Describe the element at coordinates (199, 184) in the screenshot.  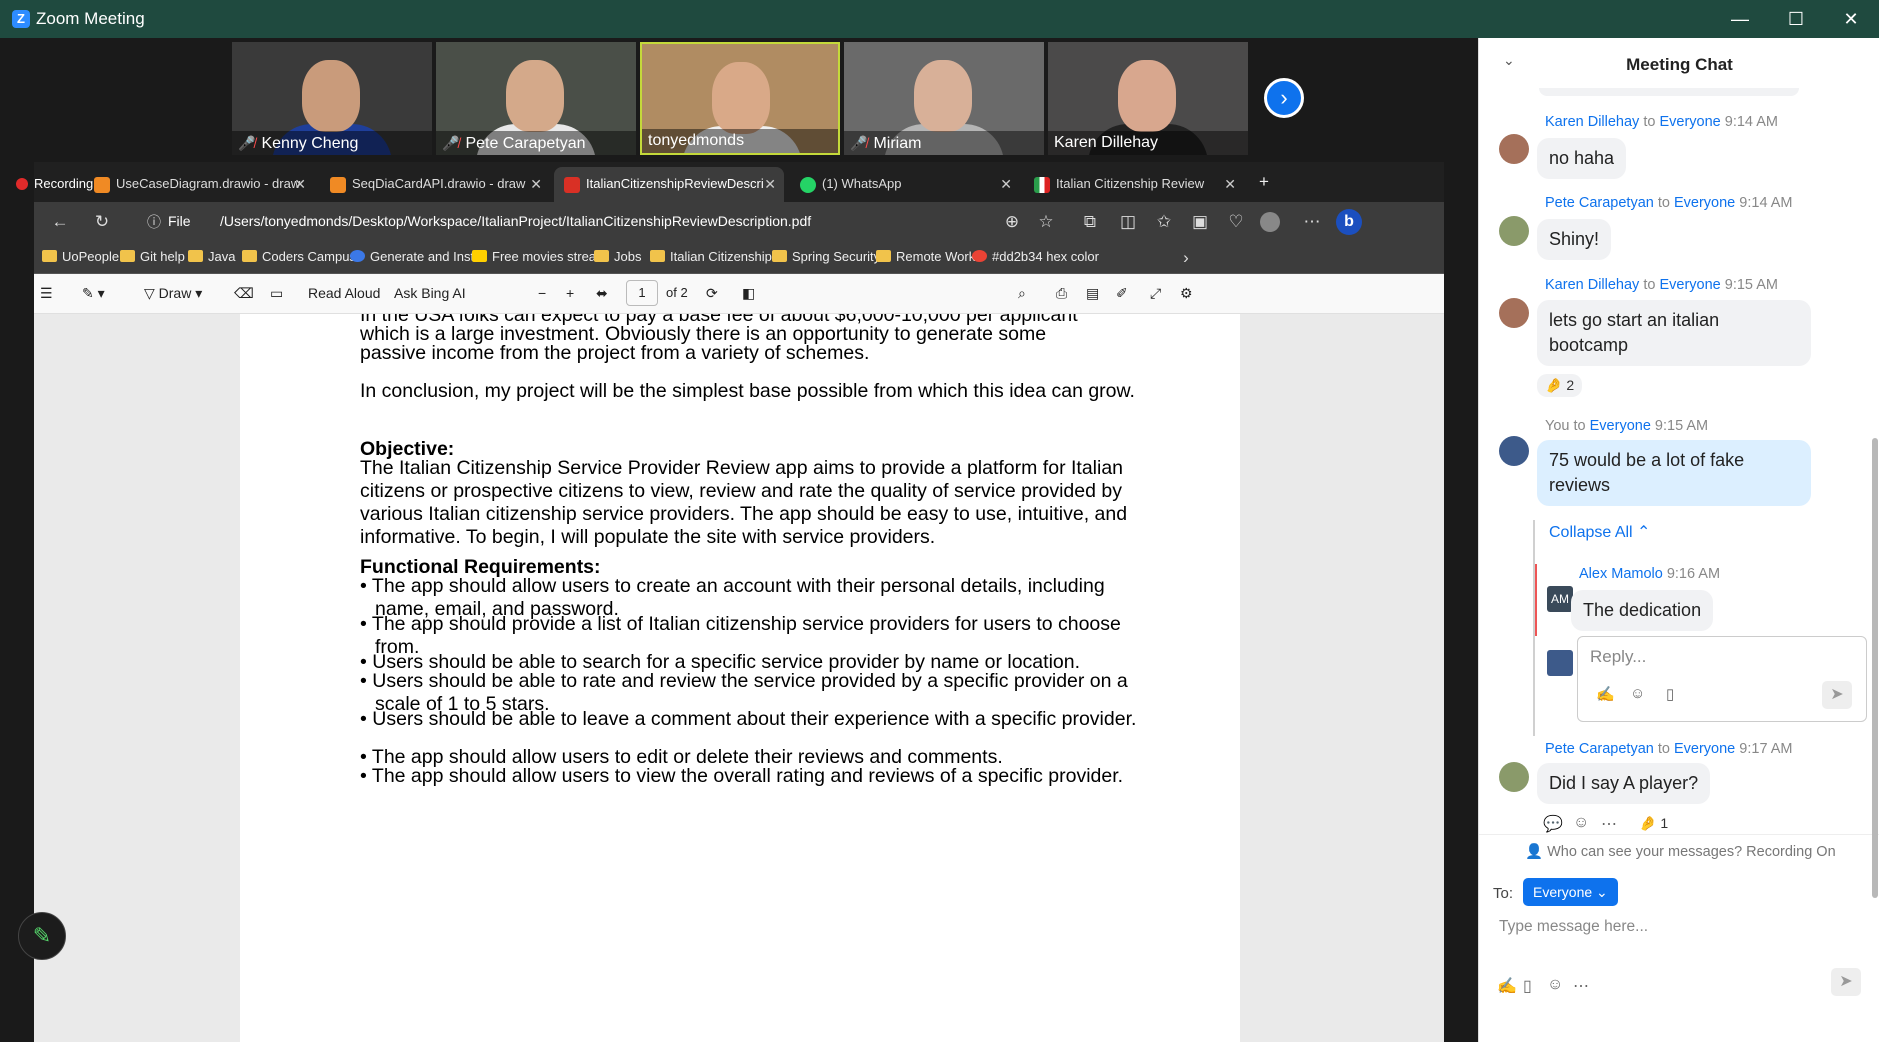
I see `tab-usecasediagram: UseCaseDiagram.drawio - draw ✕` at that location.